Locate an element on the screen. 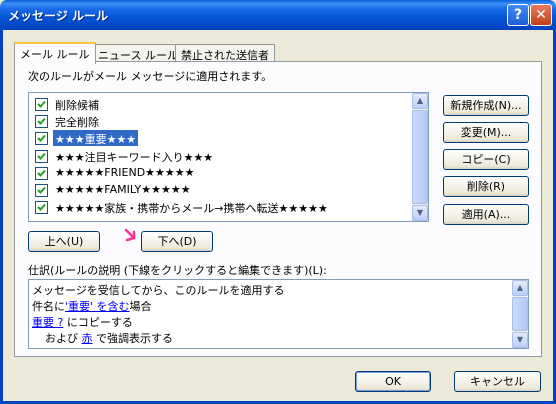  rules-scrollbar: ▲ ▼ is located at coordinates (420, 157).